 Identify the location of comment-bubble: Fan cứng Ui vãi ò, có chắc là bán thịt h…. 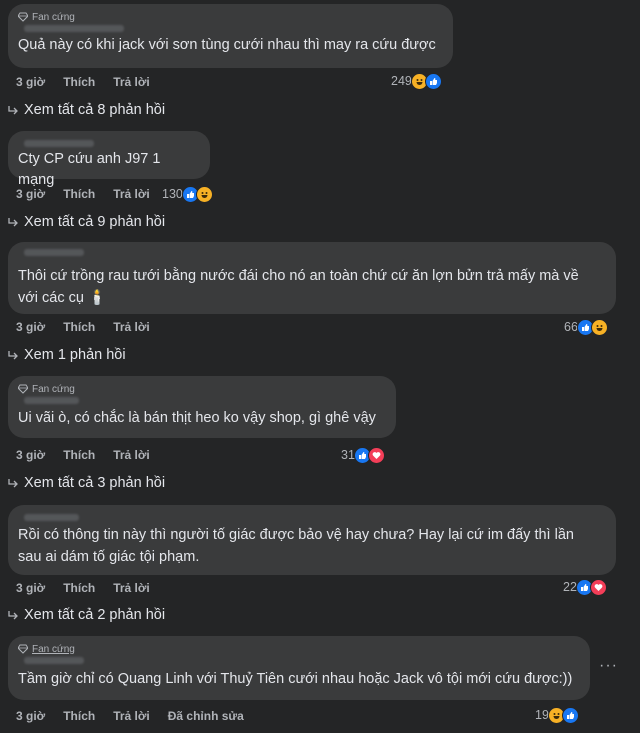
(202, 407).